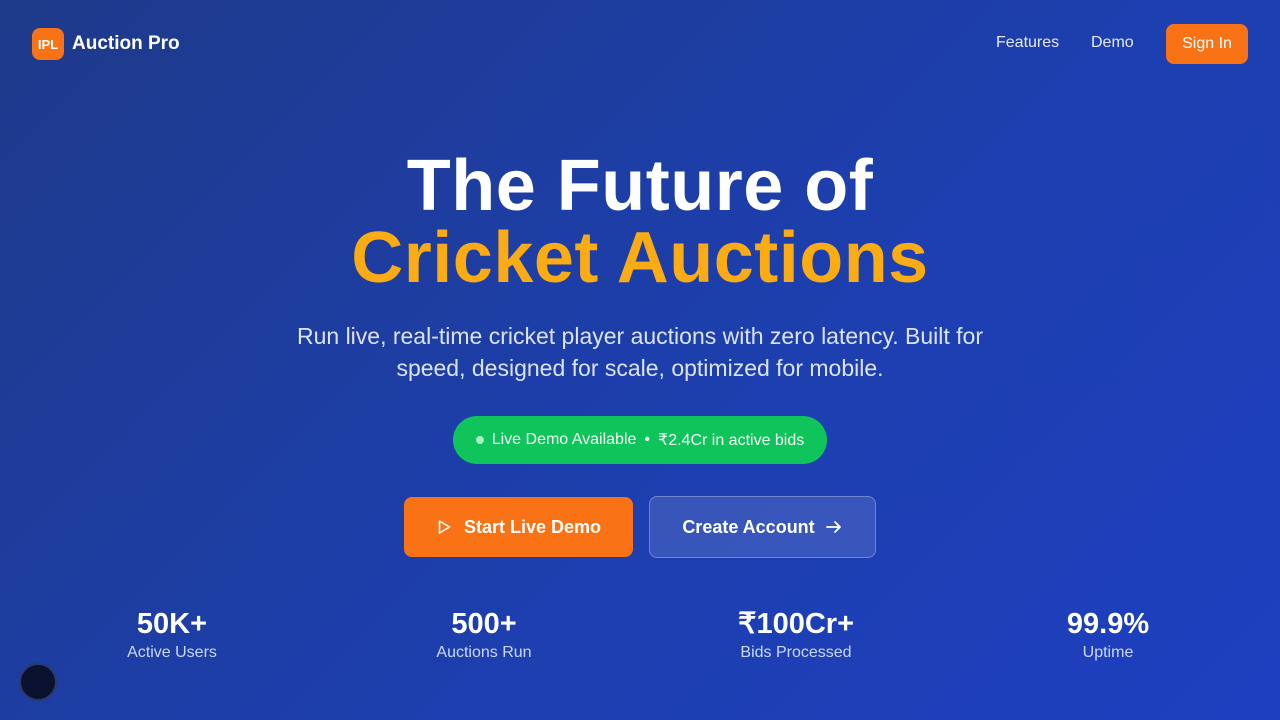  What do you see at coordinates (1108, 652) in the screenshot?
I see `stat-label: Uptime` at bounding box center [1108, 652].